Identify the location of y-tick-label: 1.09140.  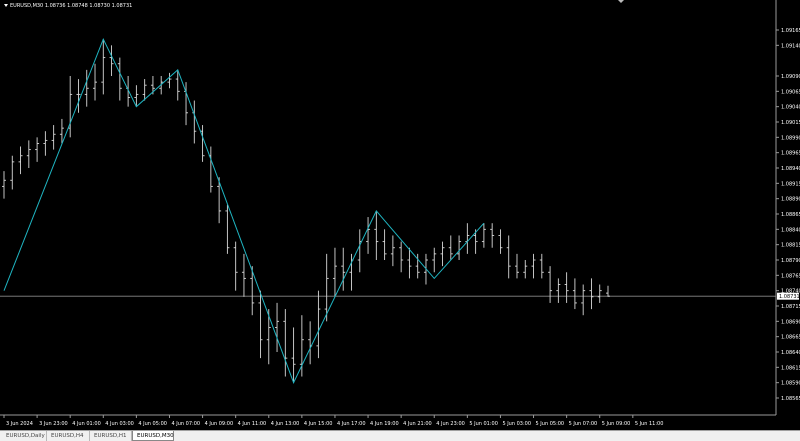
(790, 46).